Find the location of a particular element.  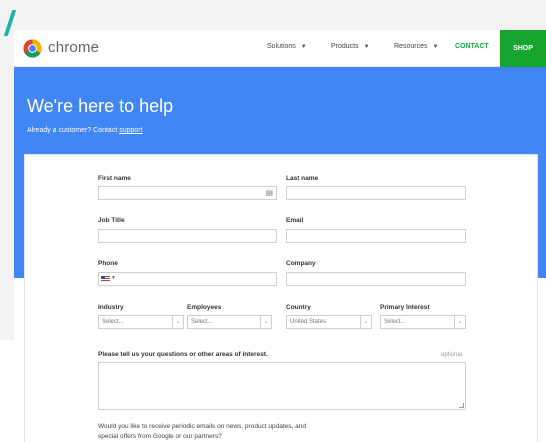

page-title: We're here to help is located at coordinates (100, 106).